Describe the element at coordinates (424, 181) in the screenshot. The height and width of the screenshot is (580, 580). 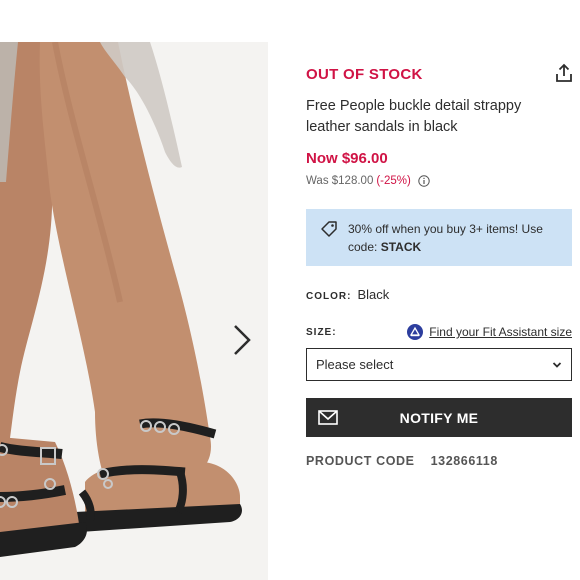
I see `info-icon` at that location.